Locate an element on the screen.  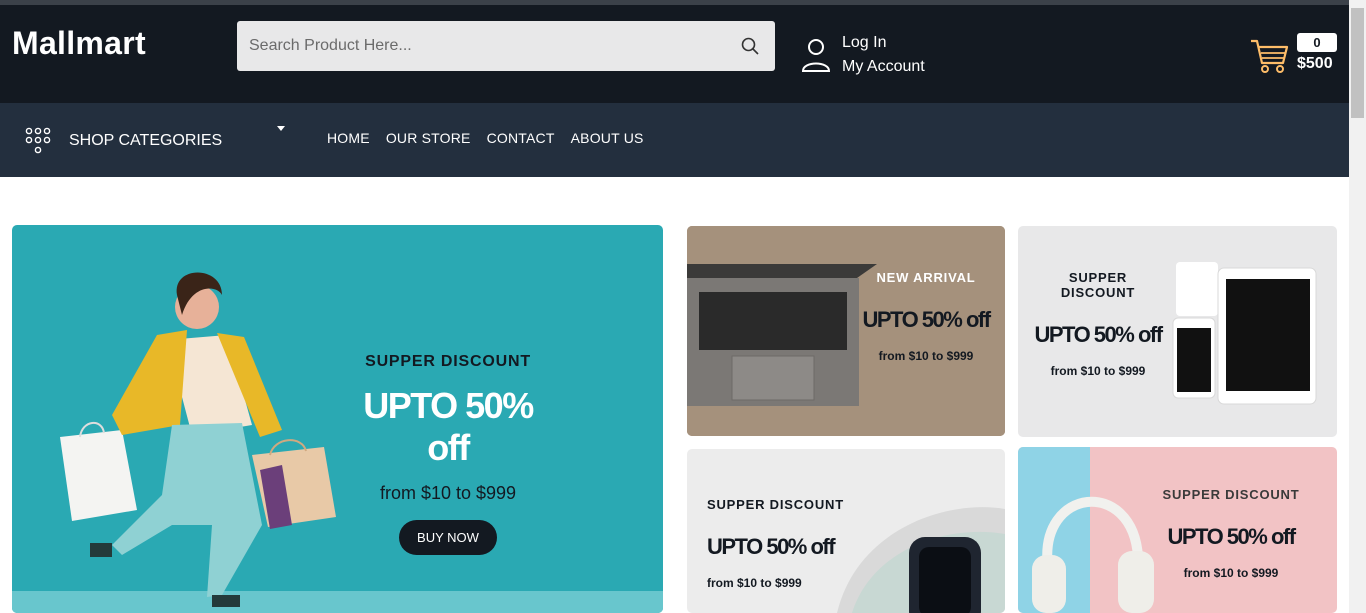
search-input is located at coordinates (481, 46).